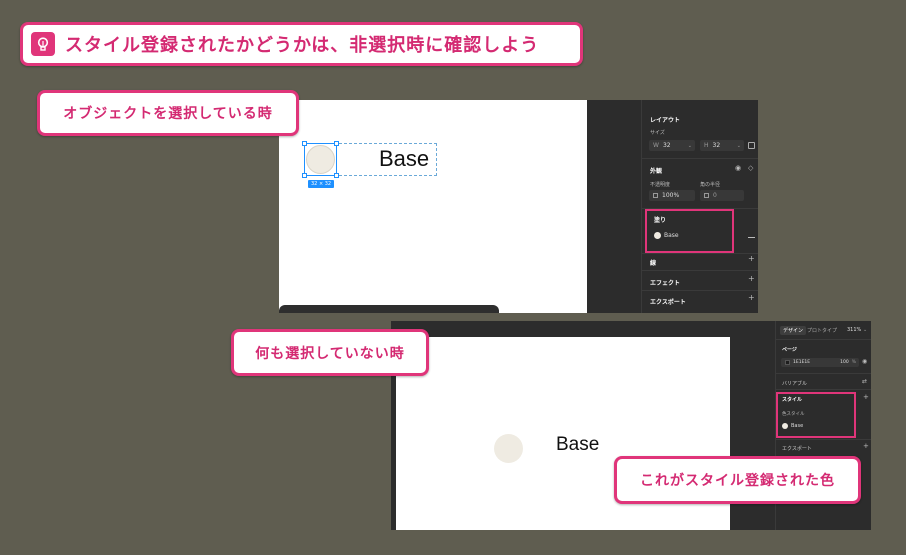  What do you see at coordinates (330, 352) in the screenshot?
I see `callout-nothing-selected: 何も選択していない時` at bounding box center [330, 352].